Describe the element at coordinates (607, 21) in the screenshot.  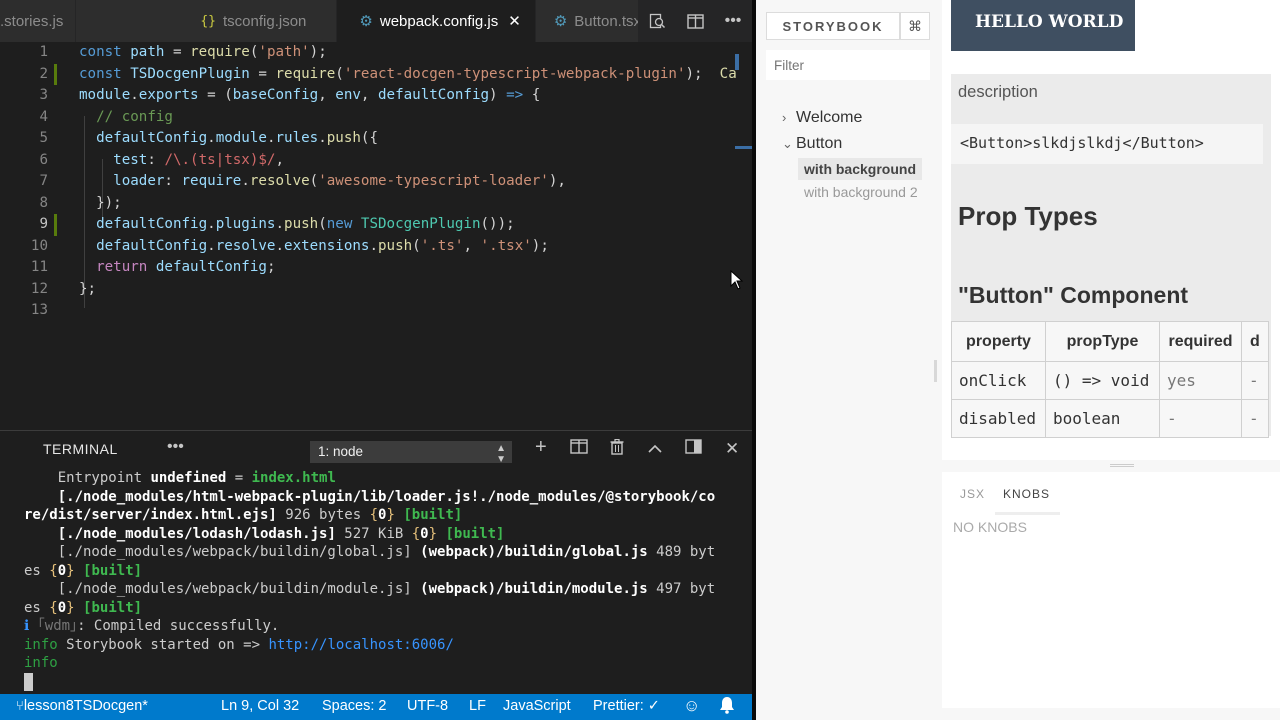
I see `tab-label: Button.tsx` at that location.